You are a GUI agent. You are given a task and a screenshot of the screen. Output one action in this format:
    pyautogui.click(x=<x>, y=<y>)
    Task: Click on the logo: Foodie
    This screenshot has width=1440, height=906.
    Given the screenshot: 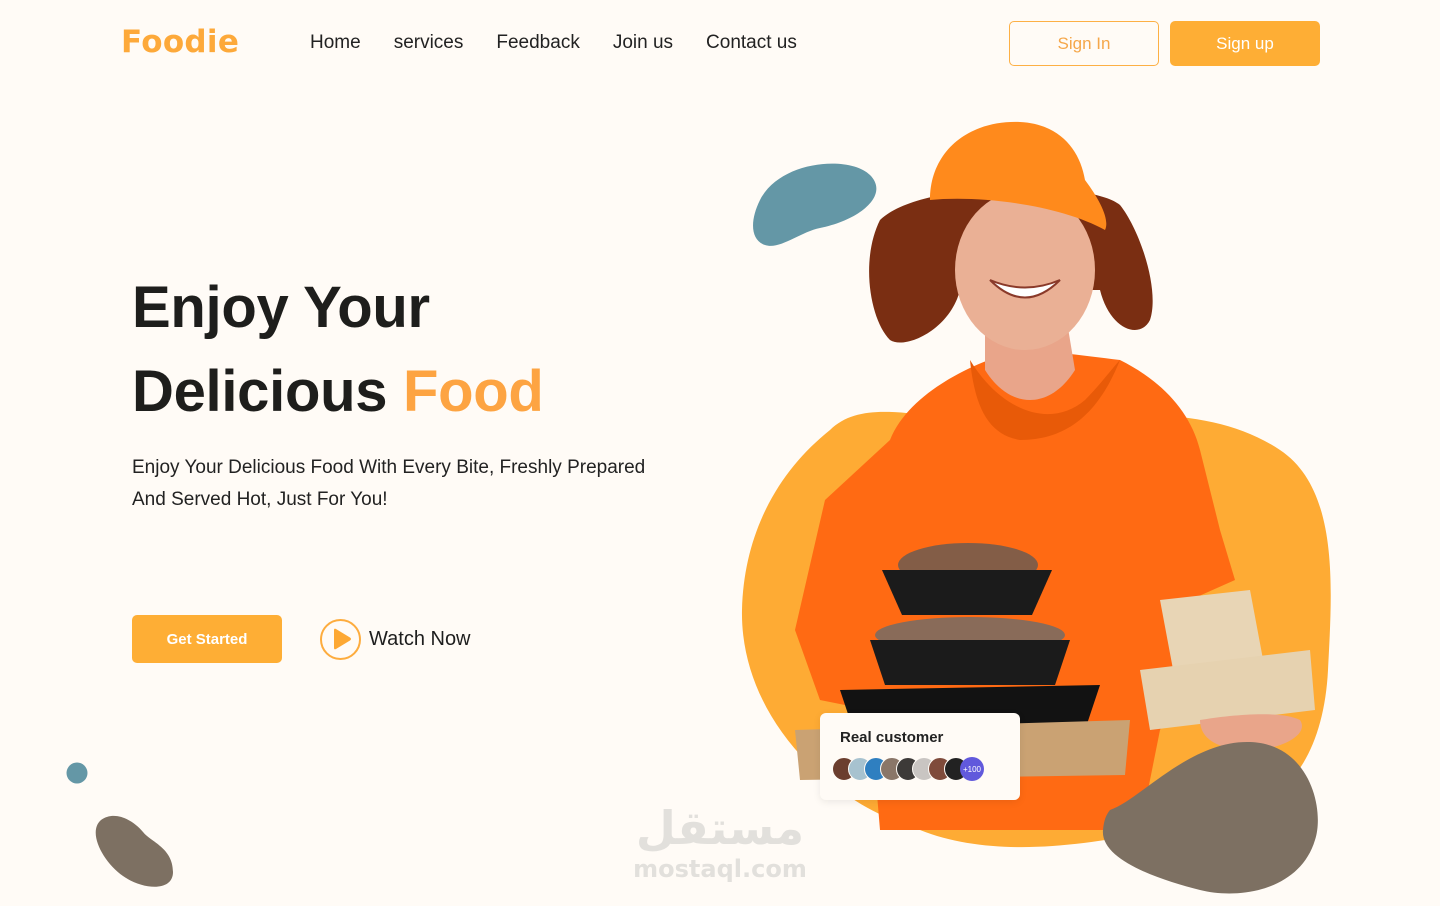 What is the action you would take?
    pyautogui.click(x=180, y=42)
    